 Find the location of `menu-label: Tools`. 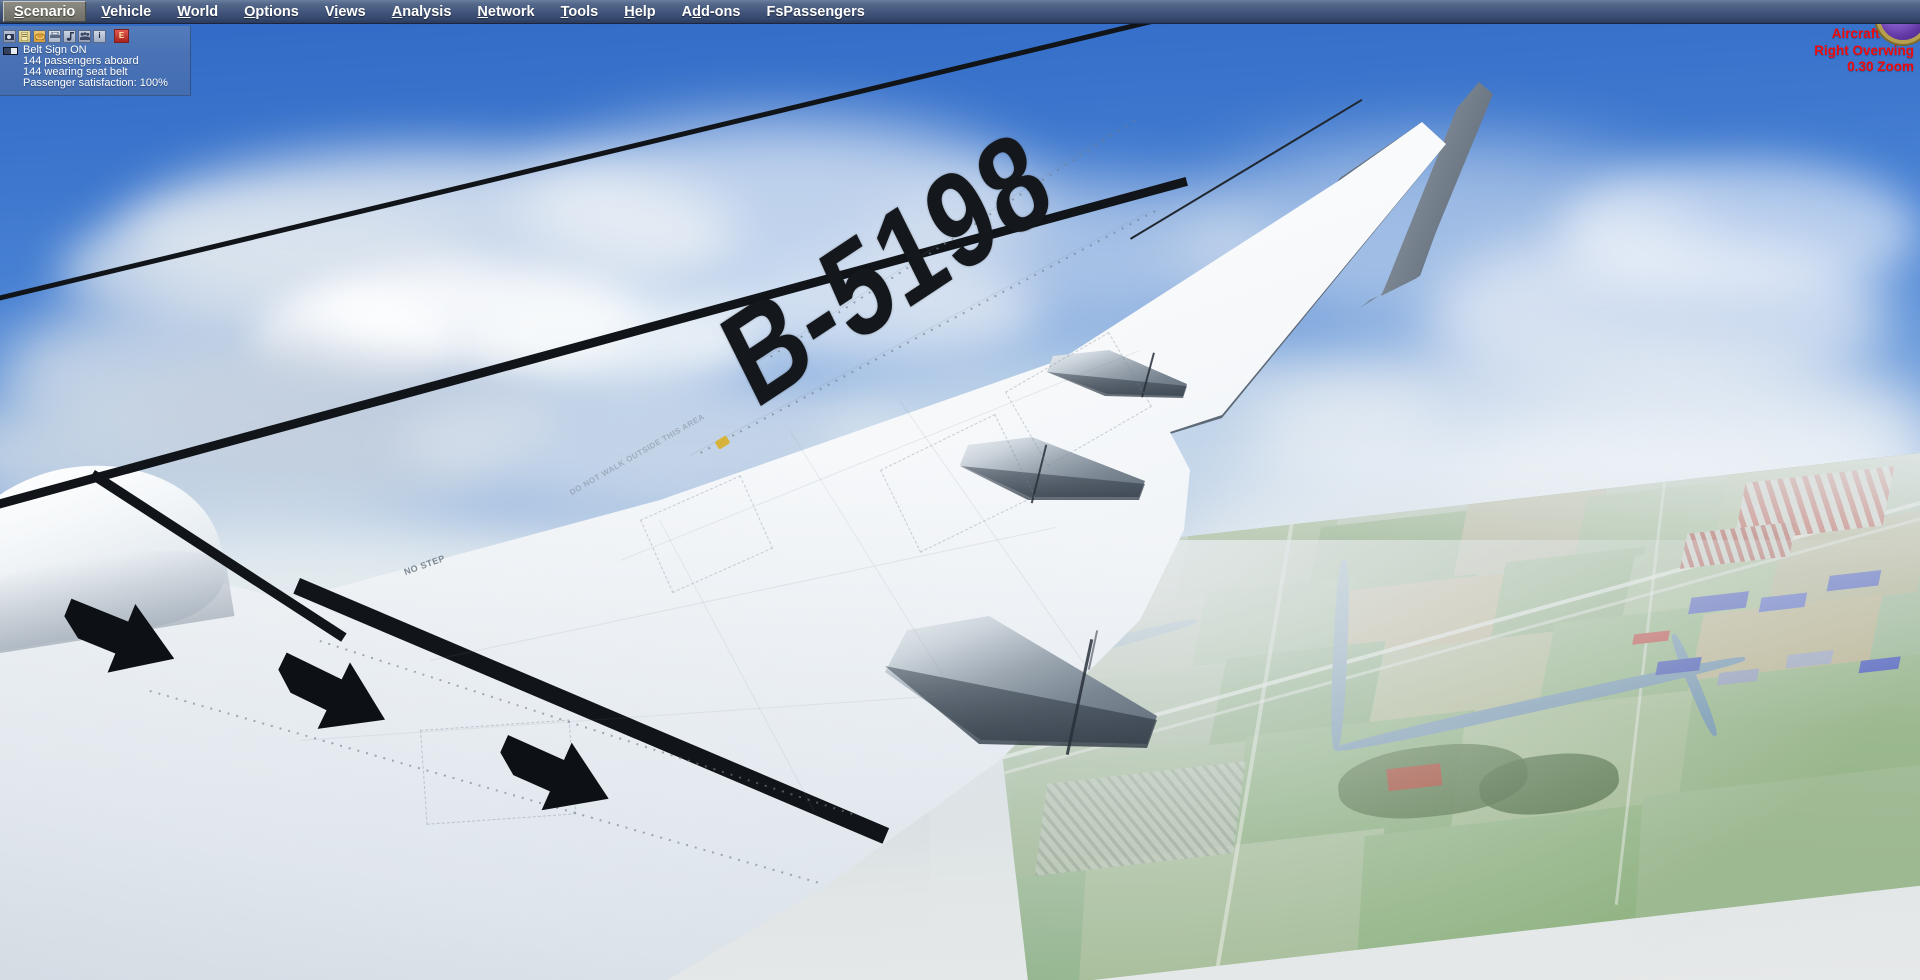

menu-label: Tools is located at coordinates (579, 11).